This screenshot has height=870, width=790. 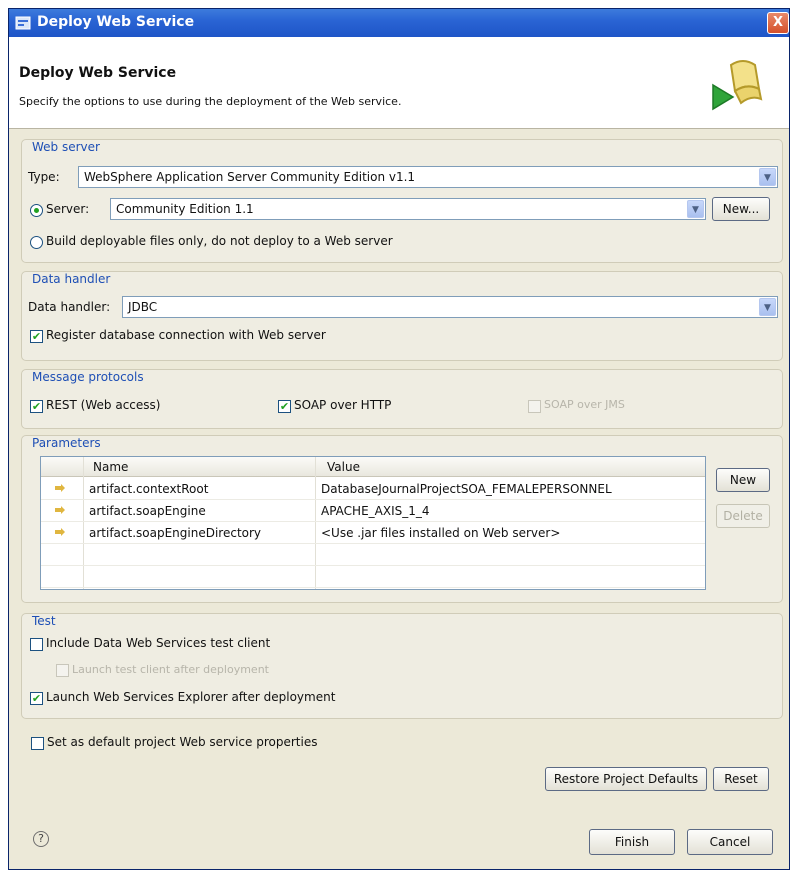 I want to click on dialog-app-icon, so click(x=23, y=23).